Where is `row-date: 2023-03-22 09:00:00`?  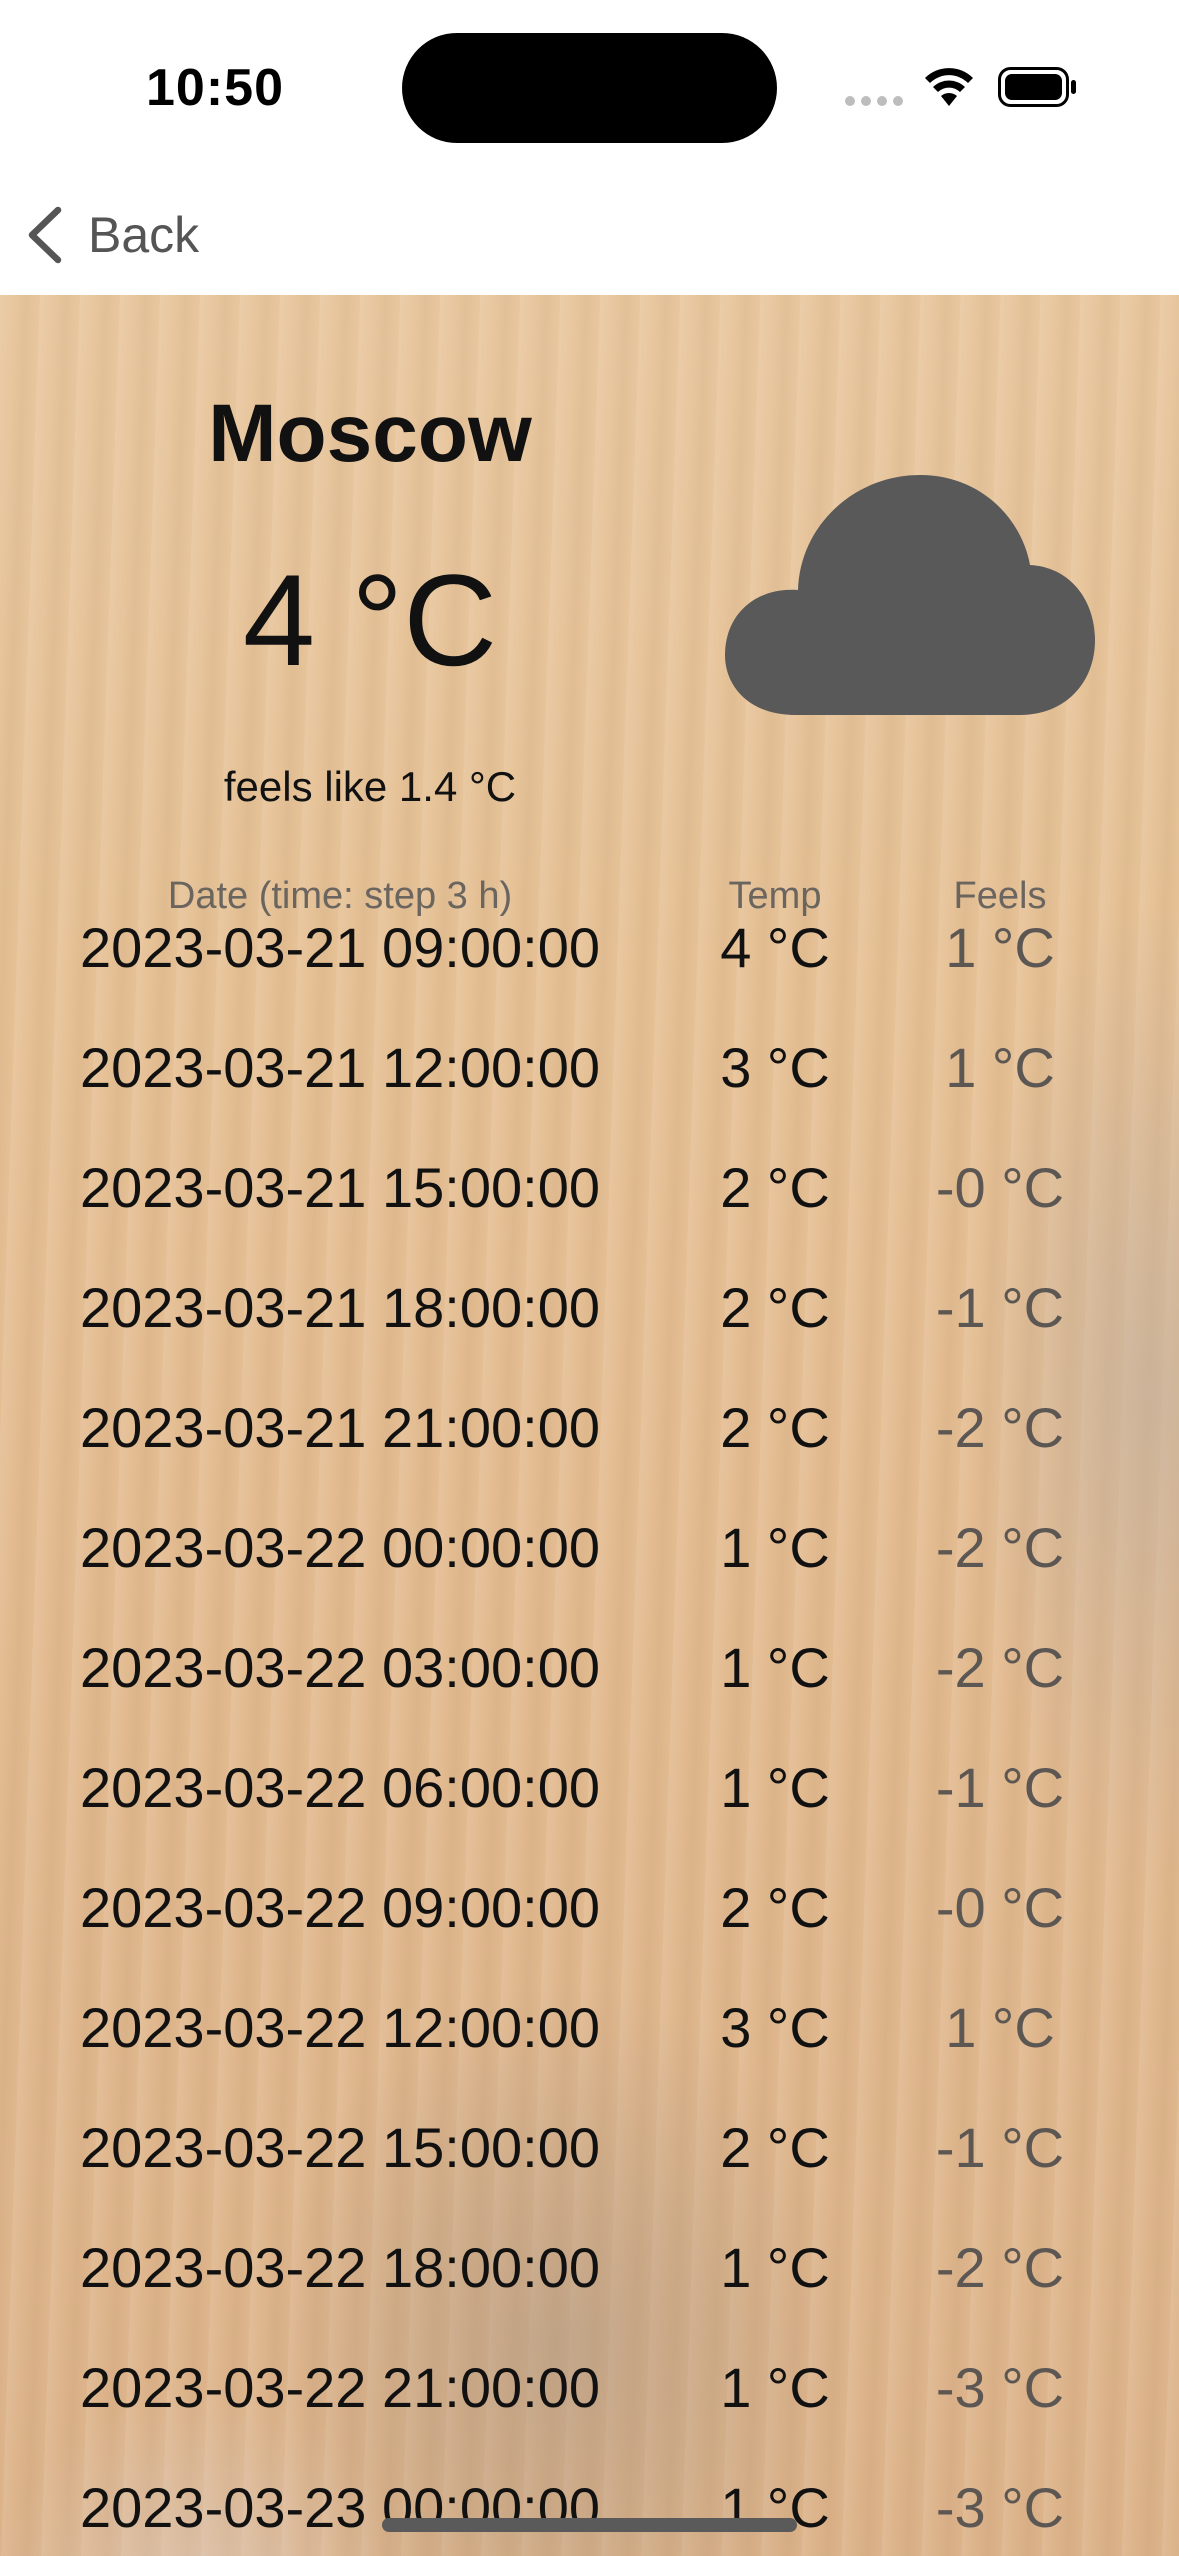
row-date: 2023-03-22 09:00:00 is located at coordinates (340, 1907).